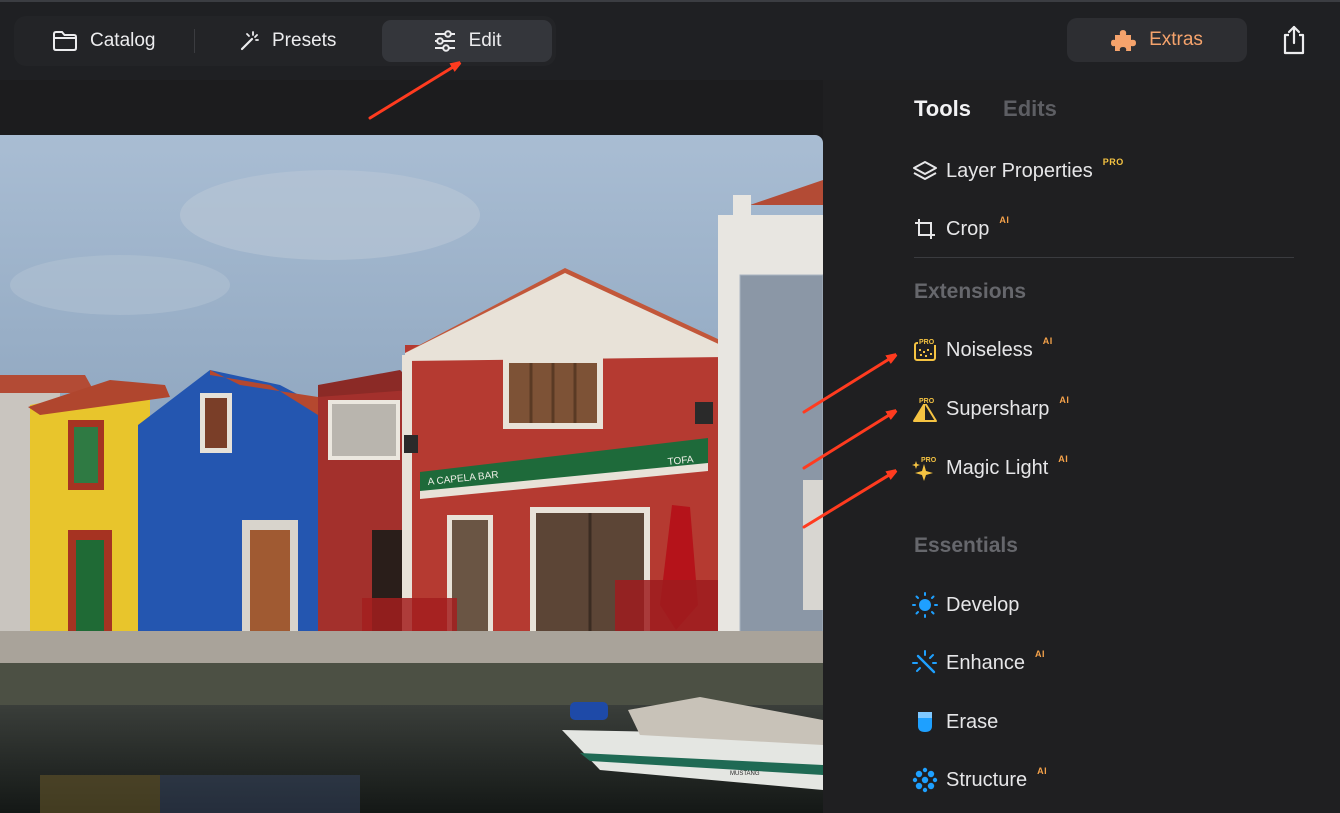 The image size is (1340, 813). Describe the element at coordinates (925, 780) in the screenshot. I see `structure-icon` at that location.